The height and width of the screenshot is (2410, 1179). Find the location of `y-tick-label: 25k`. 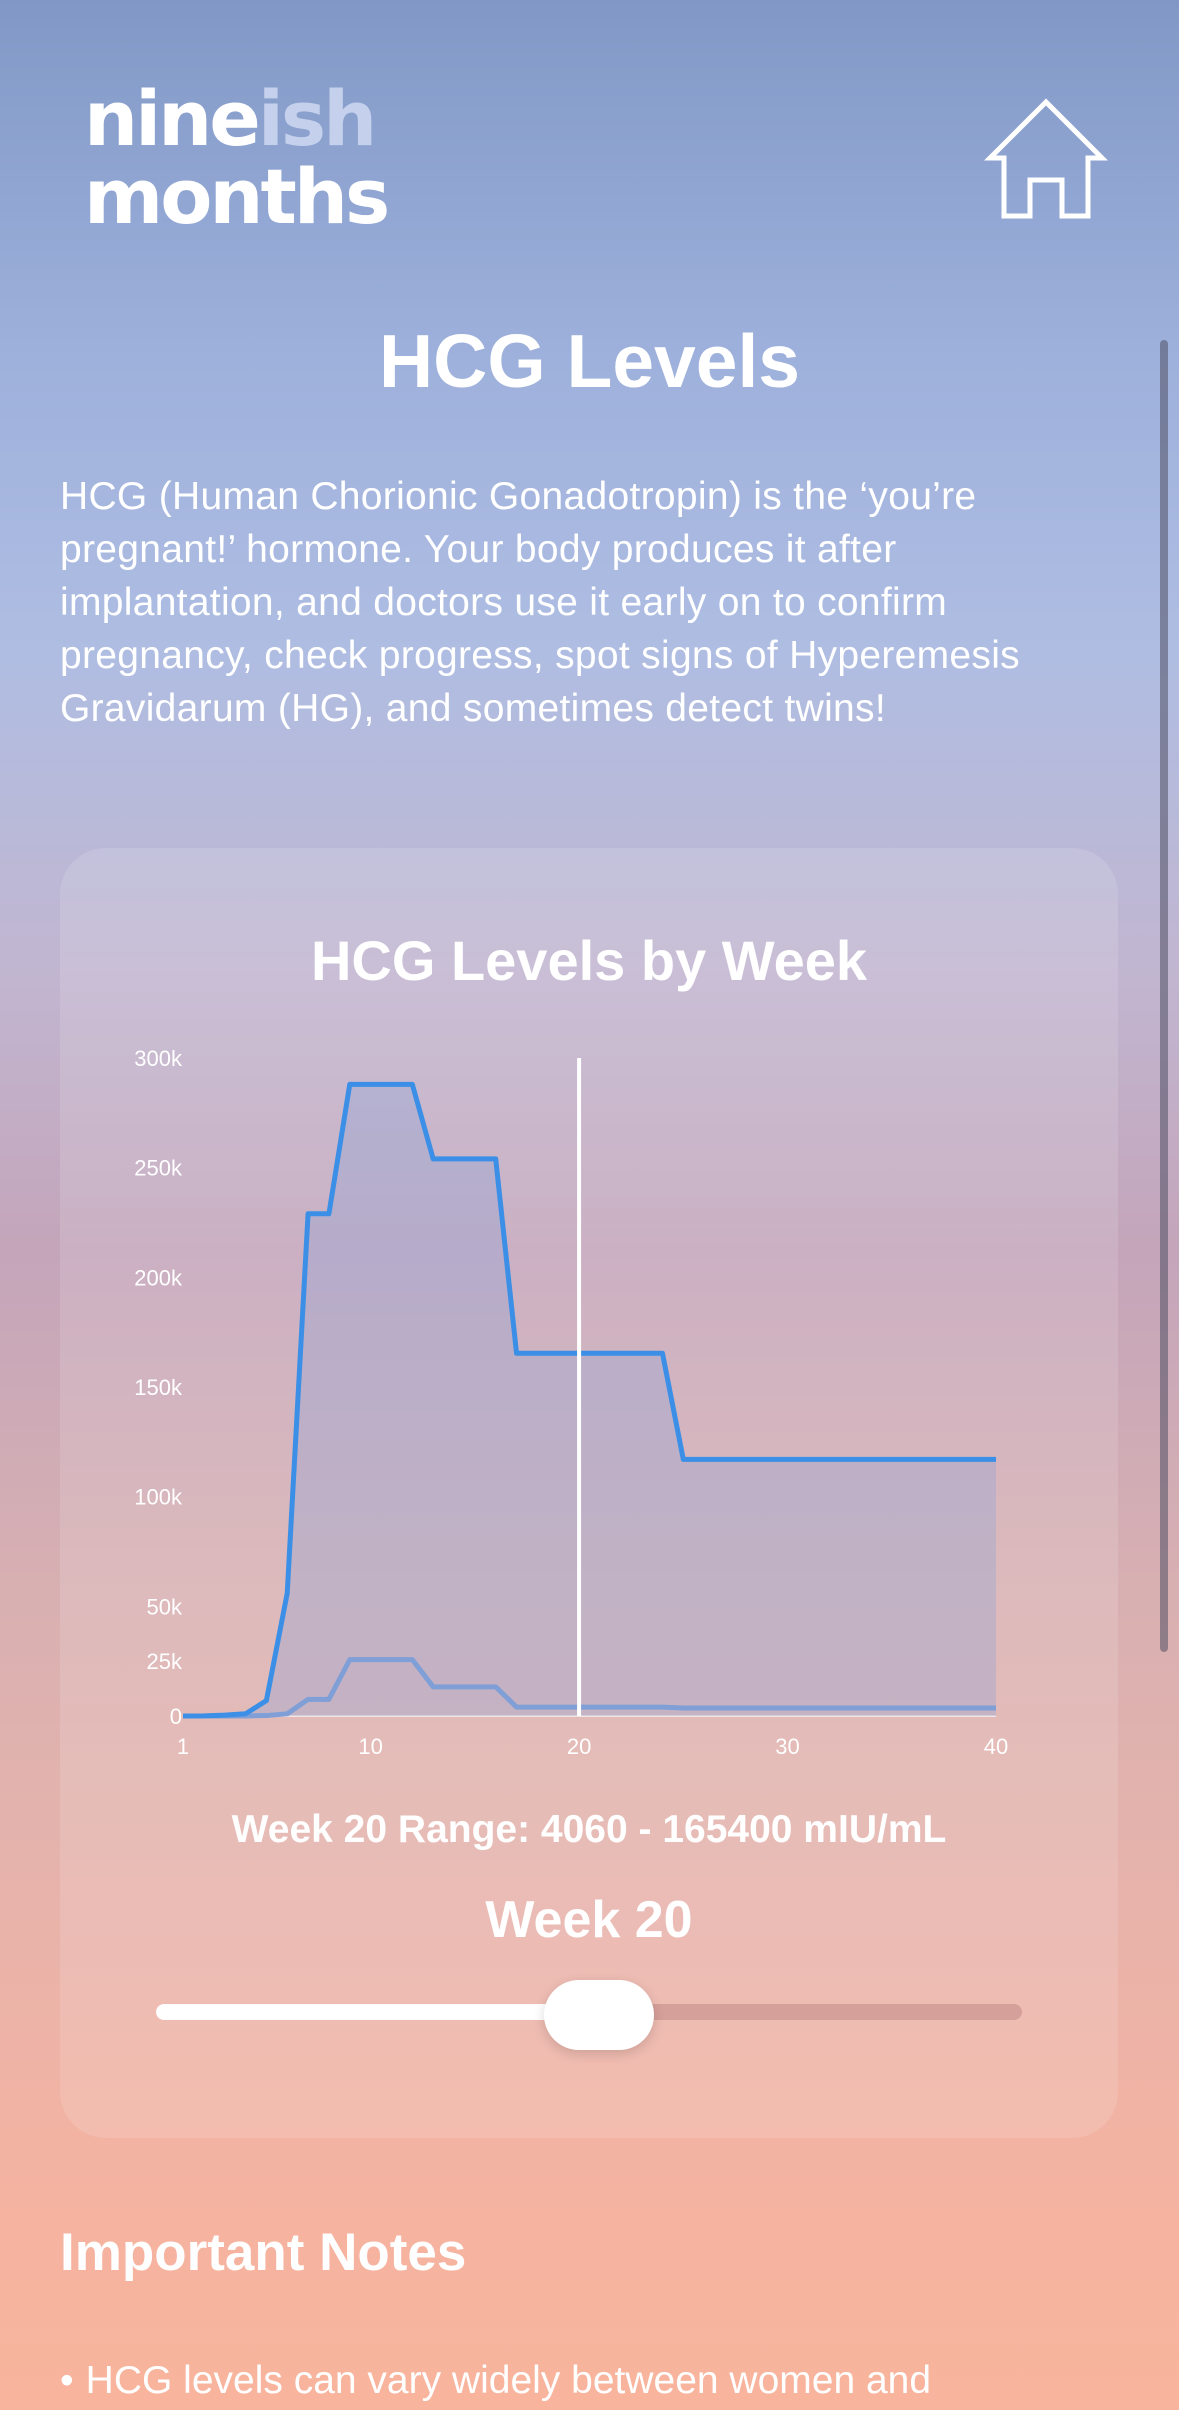

y-tick-label: 25k is located at coordinates (165, 1661).